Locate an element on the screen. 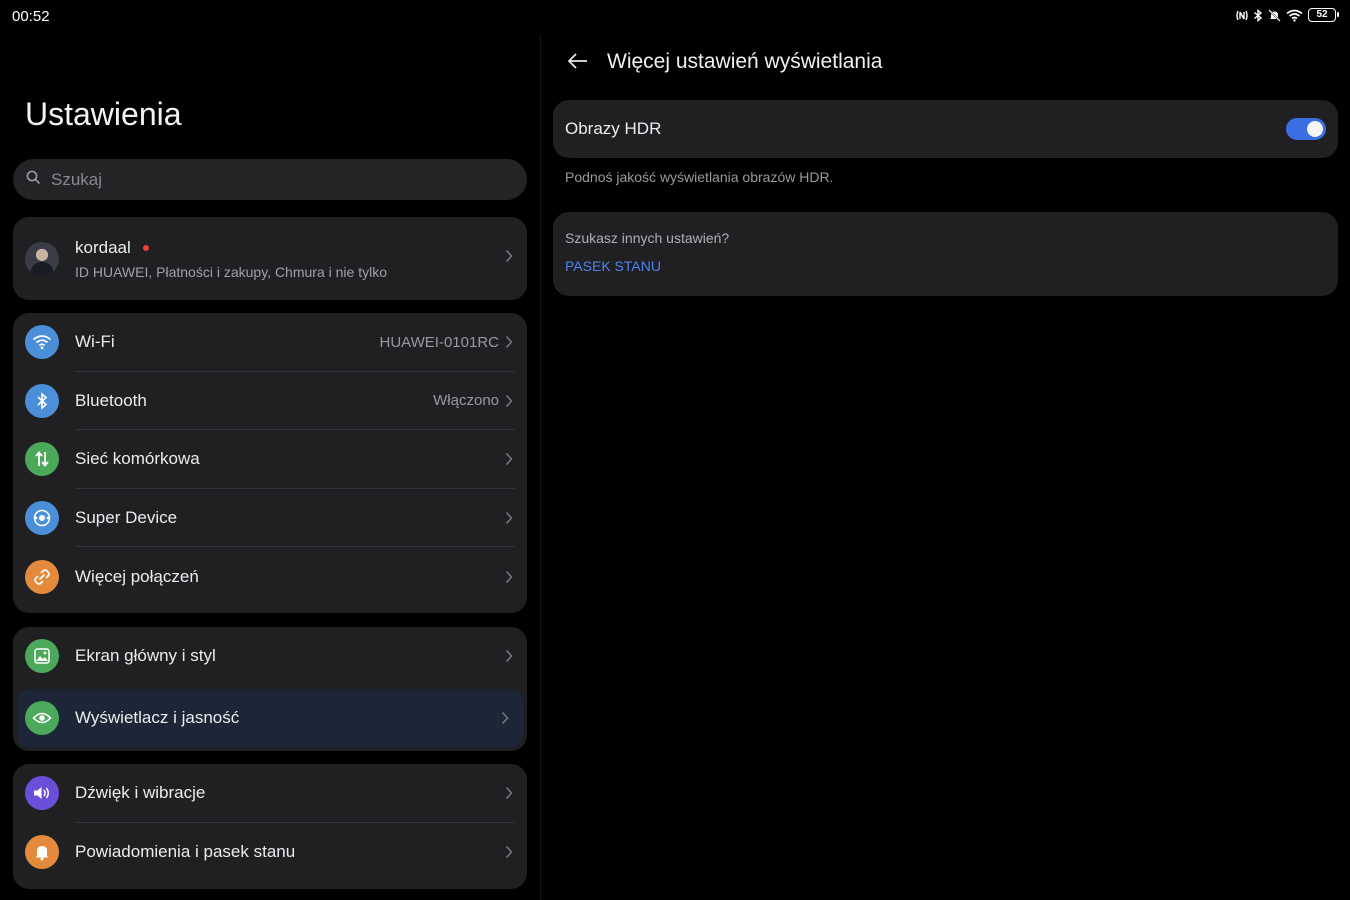  search-input is located at coordinates (269, 179).